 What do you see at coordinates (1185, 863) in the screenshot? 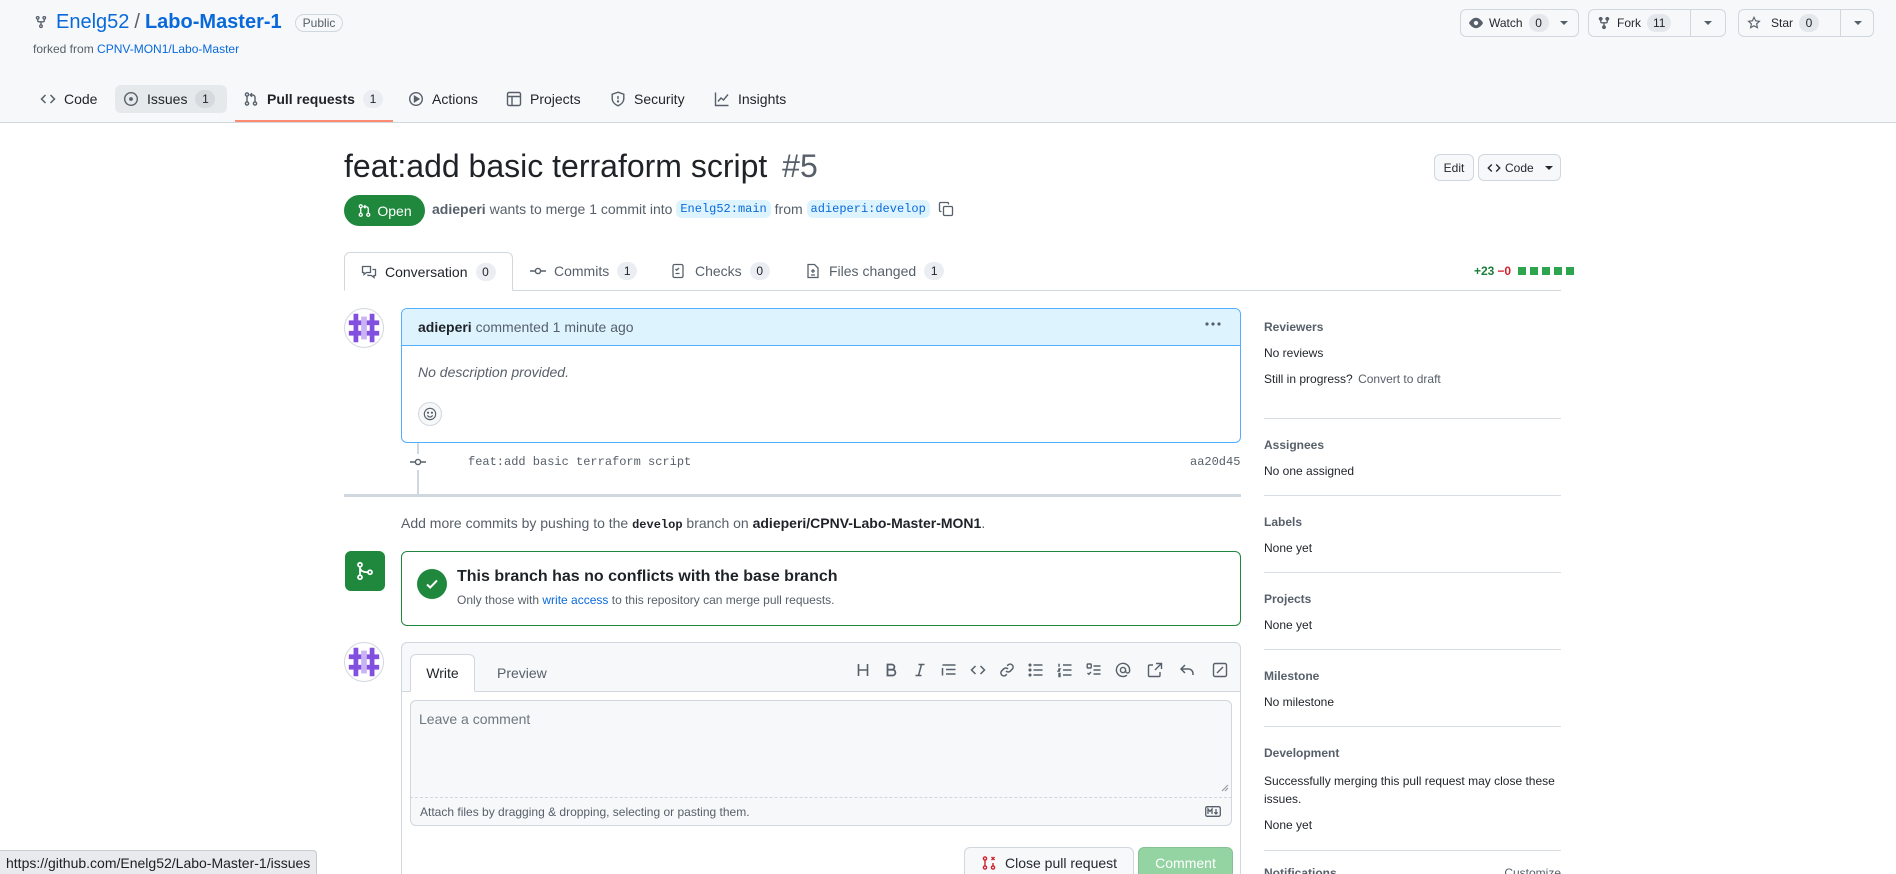
I see `comment-btn-label: Comment` at bounding box center [1185, 863].